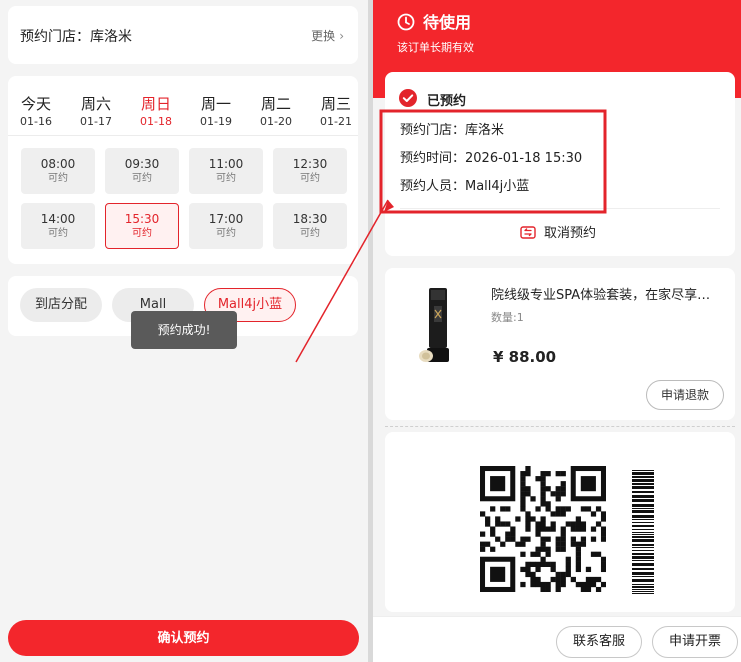 The image size is (741, 662). What do you see at coordinates (695, 642) in the screenshot?
I see `request-invoice-button: 申请开票` at bounding box center [695, 642].